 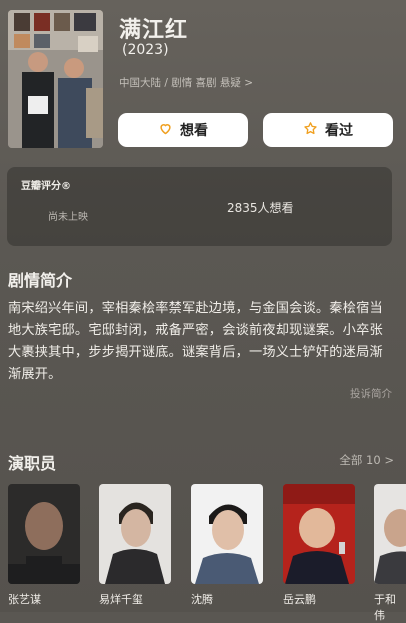 I want to click on cast-heading: 演职员, so click(x=32, y=463).